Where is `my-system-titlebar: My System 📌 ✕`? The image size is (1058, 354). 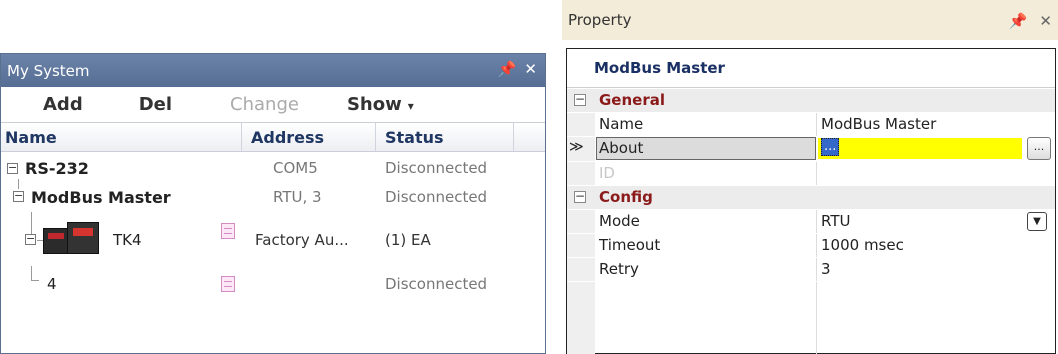 my-system-titlebar: My System 📌 ✕ is located at coordinates (273, 70).